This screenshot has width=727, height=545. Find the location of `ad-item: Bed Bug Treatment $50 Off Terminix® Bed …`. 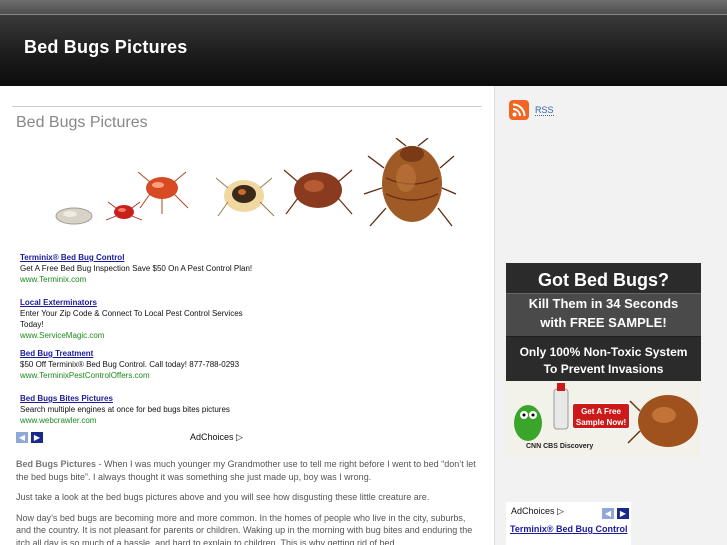

ad-item: Bed Bug Treatment $50 Off Terminix® Bed … is located at coordinates (138, 364).